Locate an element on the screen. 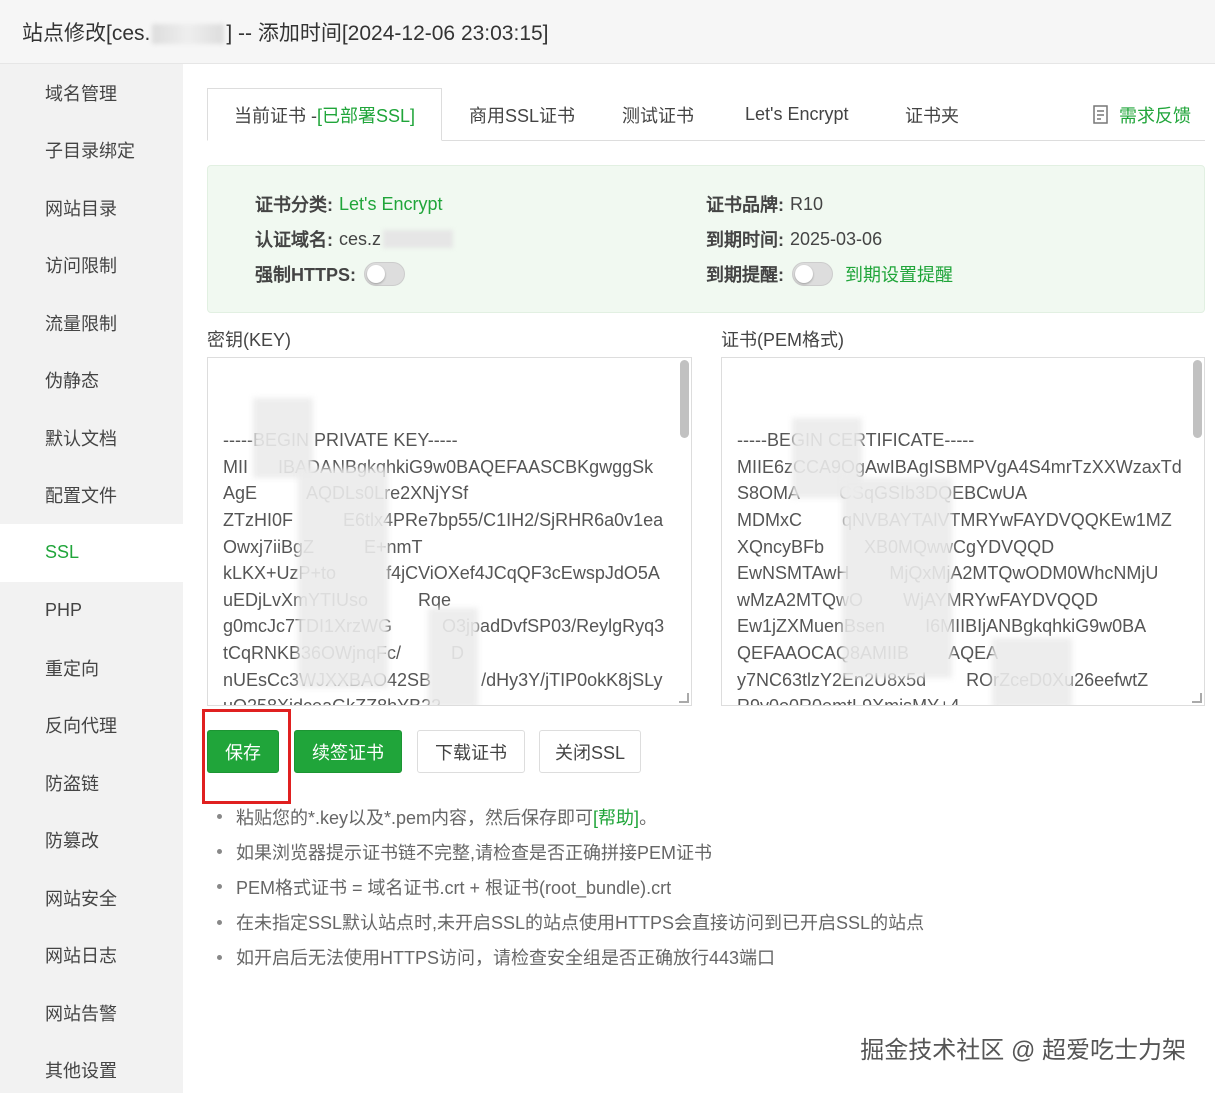 This screenshot has height=1093, width=1215. text-line: Ew1jZXMuenBsen I6MIIBIjANBgkqhkiG9w0BA is located at coordinates (942, 626).